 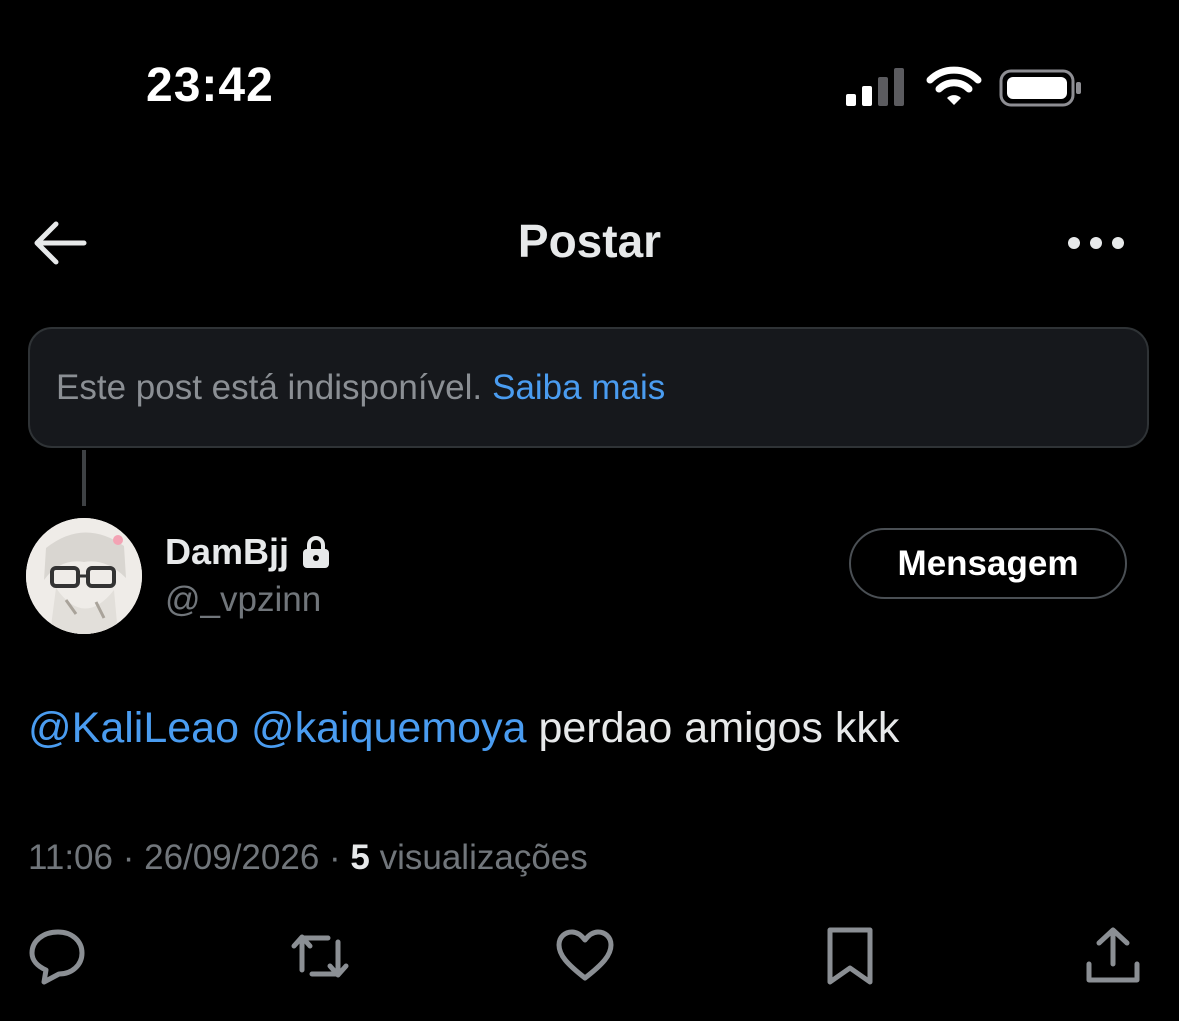 I want to click on mention-link: @kaiquemoya, so click(x=389, y=728).